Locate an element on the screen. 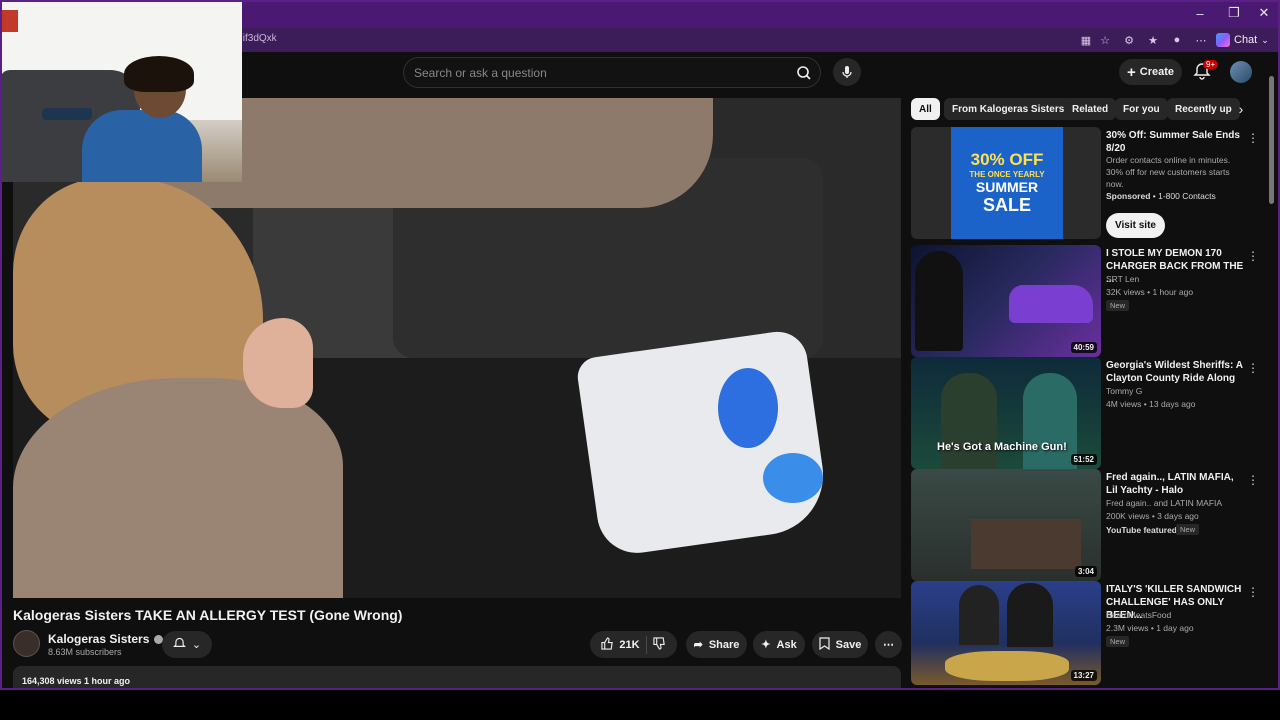 The width and height of the screenshot is (1280, 720). chip-recently-uploaded: Recently up is located at coordinates (1203, 109).